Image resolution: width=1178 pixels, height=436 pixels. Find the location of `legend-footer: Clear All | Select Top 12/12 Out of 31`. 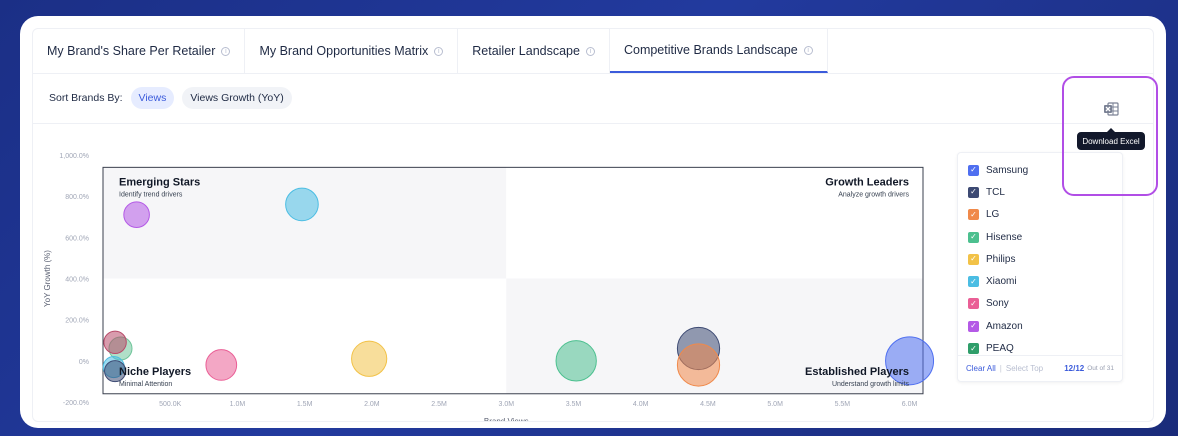

legend-footer: Clear All | Select Top 12/12 Out of 31 is located at coordinates (1040, 368).